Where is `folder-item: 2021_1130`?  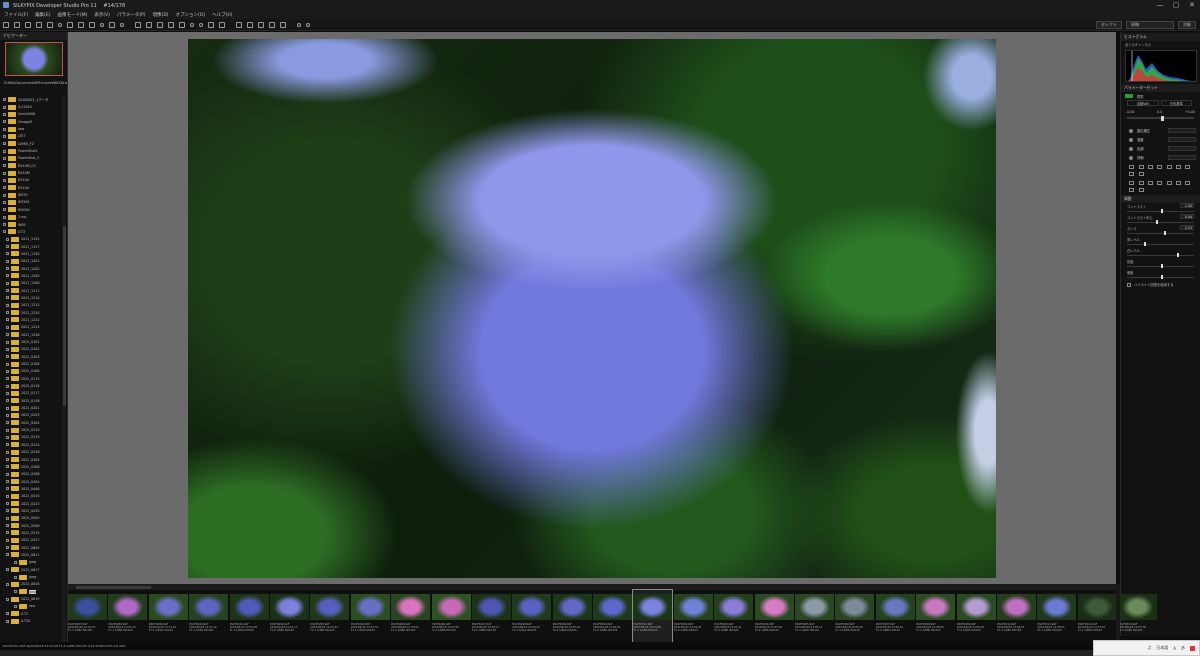
folder-item: 2021_1130 is located at coordinates (31, 253).